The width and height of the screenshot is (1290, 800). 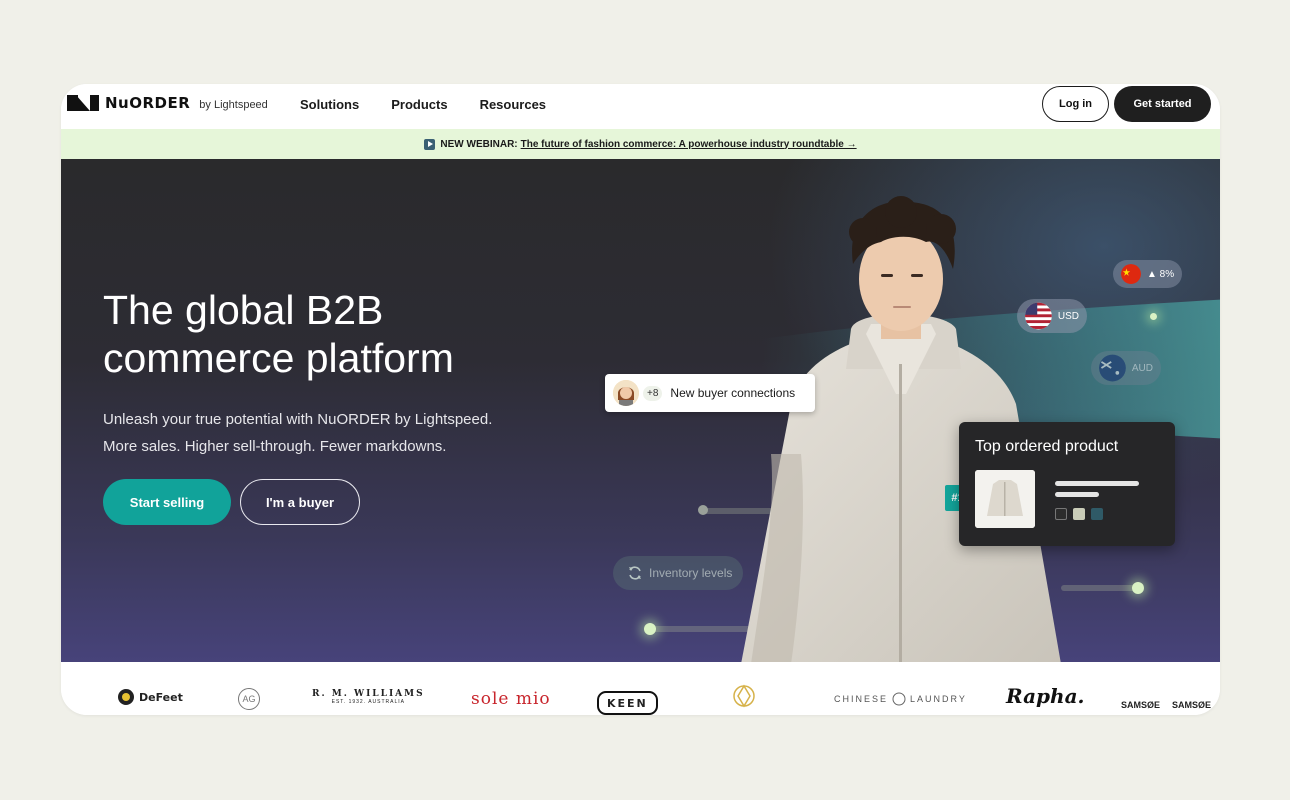 I want to click on currency-pill-usd: USD, so click(x=1052, y=316).